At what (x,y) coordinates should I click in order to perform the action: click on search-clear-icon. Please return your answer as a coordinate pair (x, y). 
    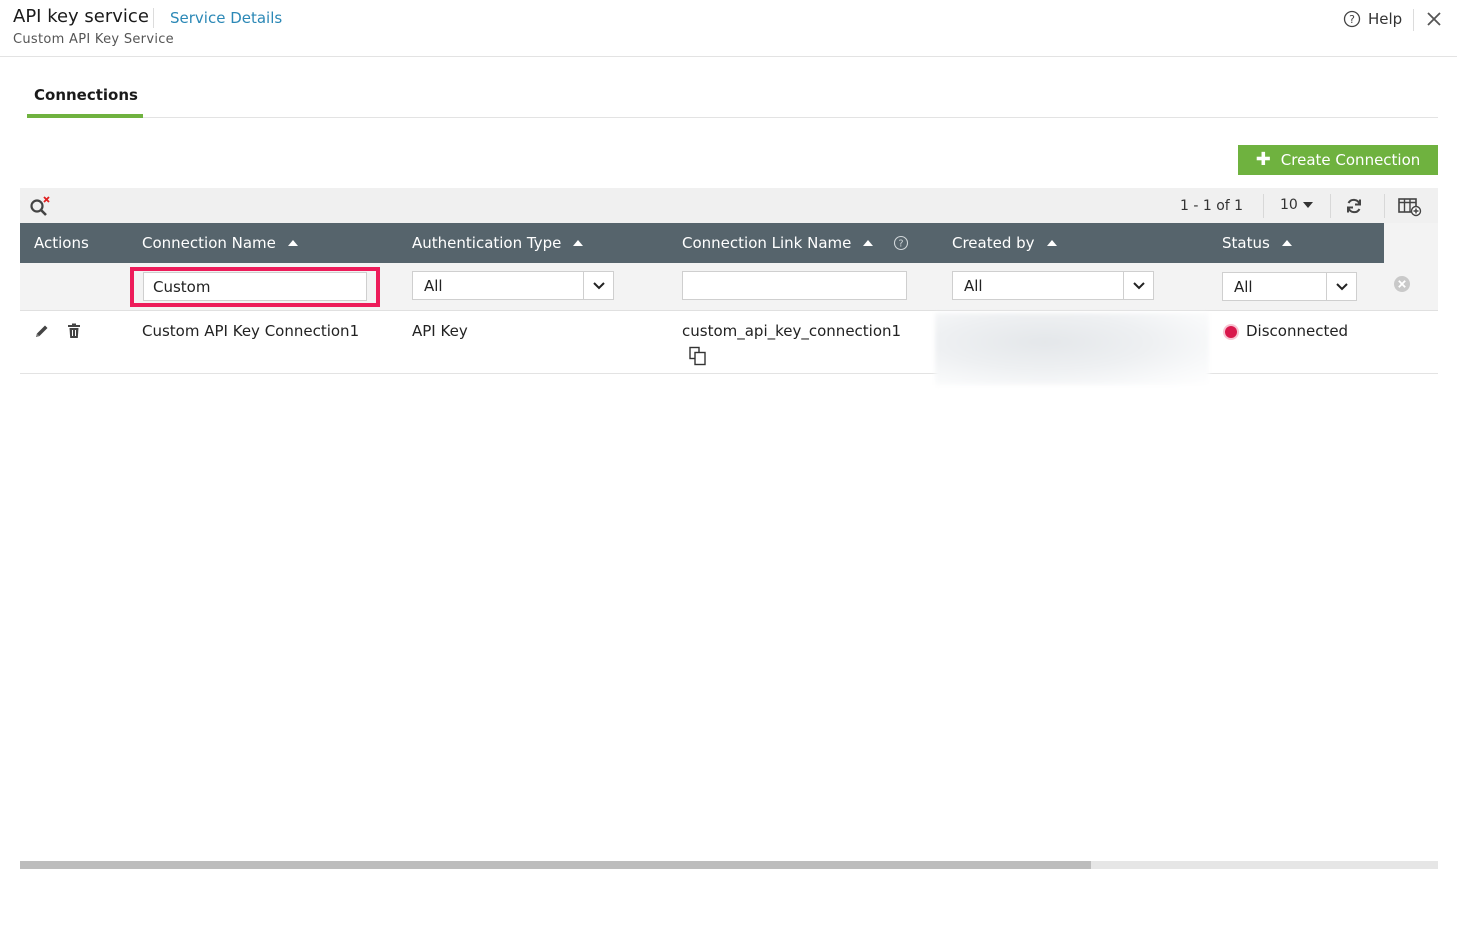
    Looking at the image, I should click on (40, 206).